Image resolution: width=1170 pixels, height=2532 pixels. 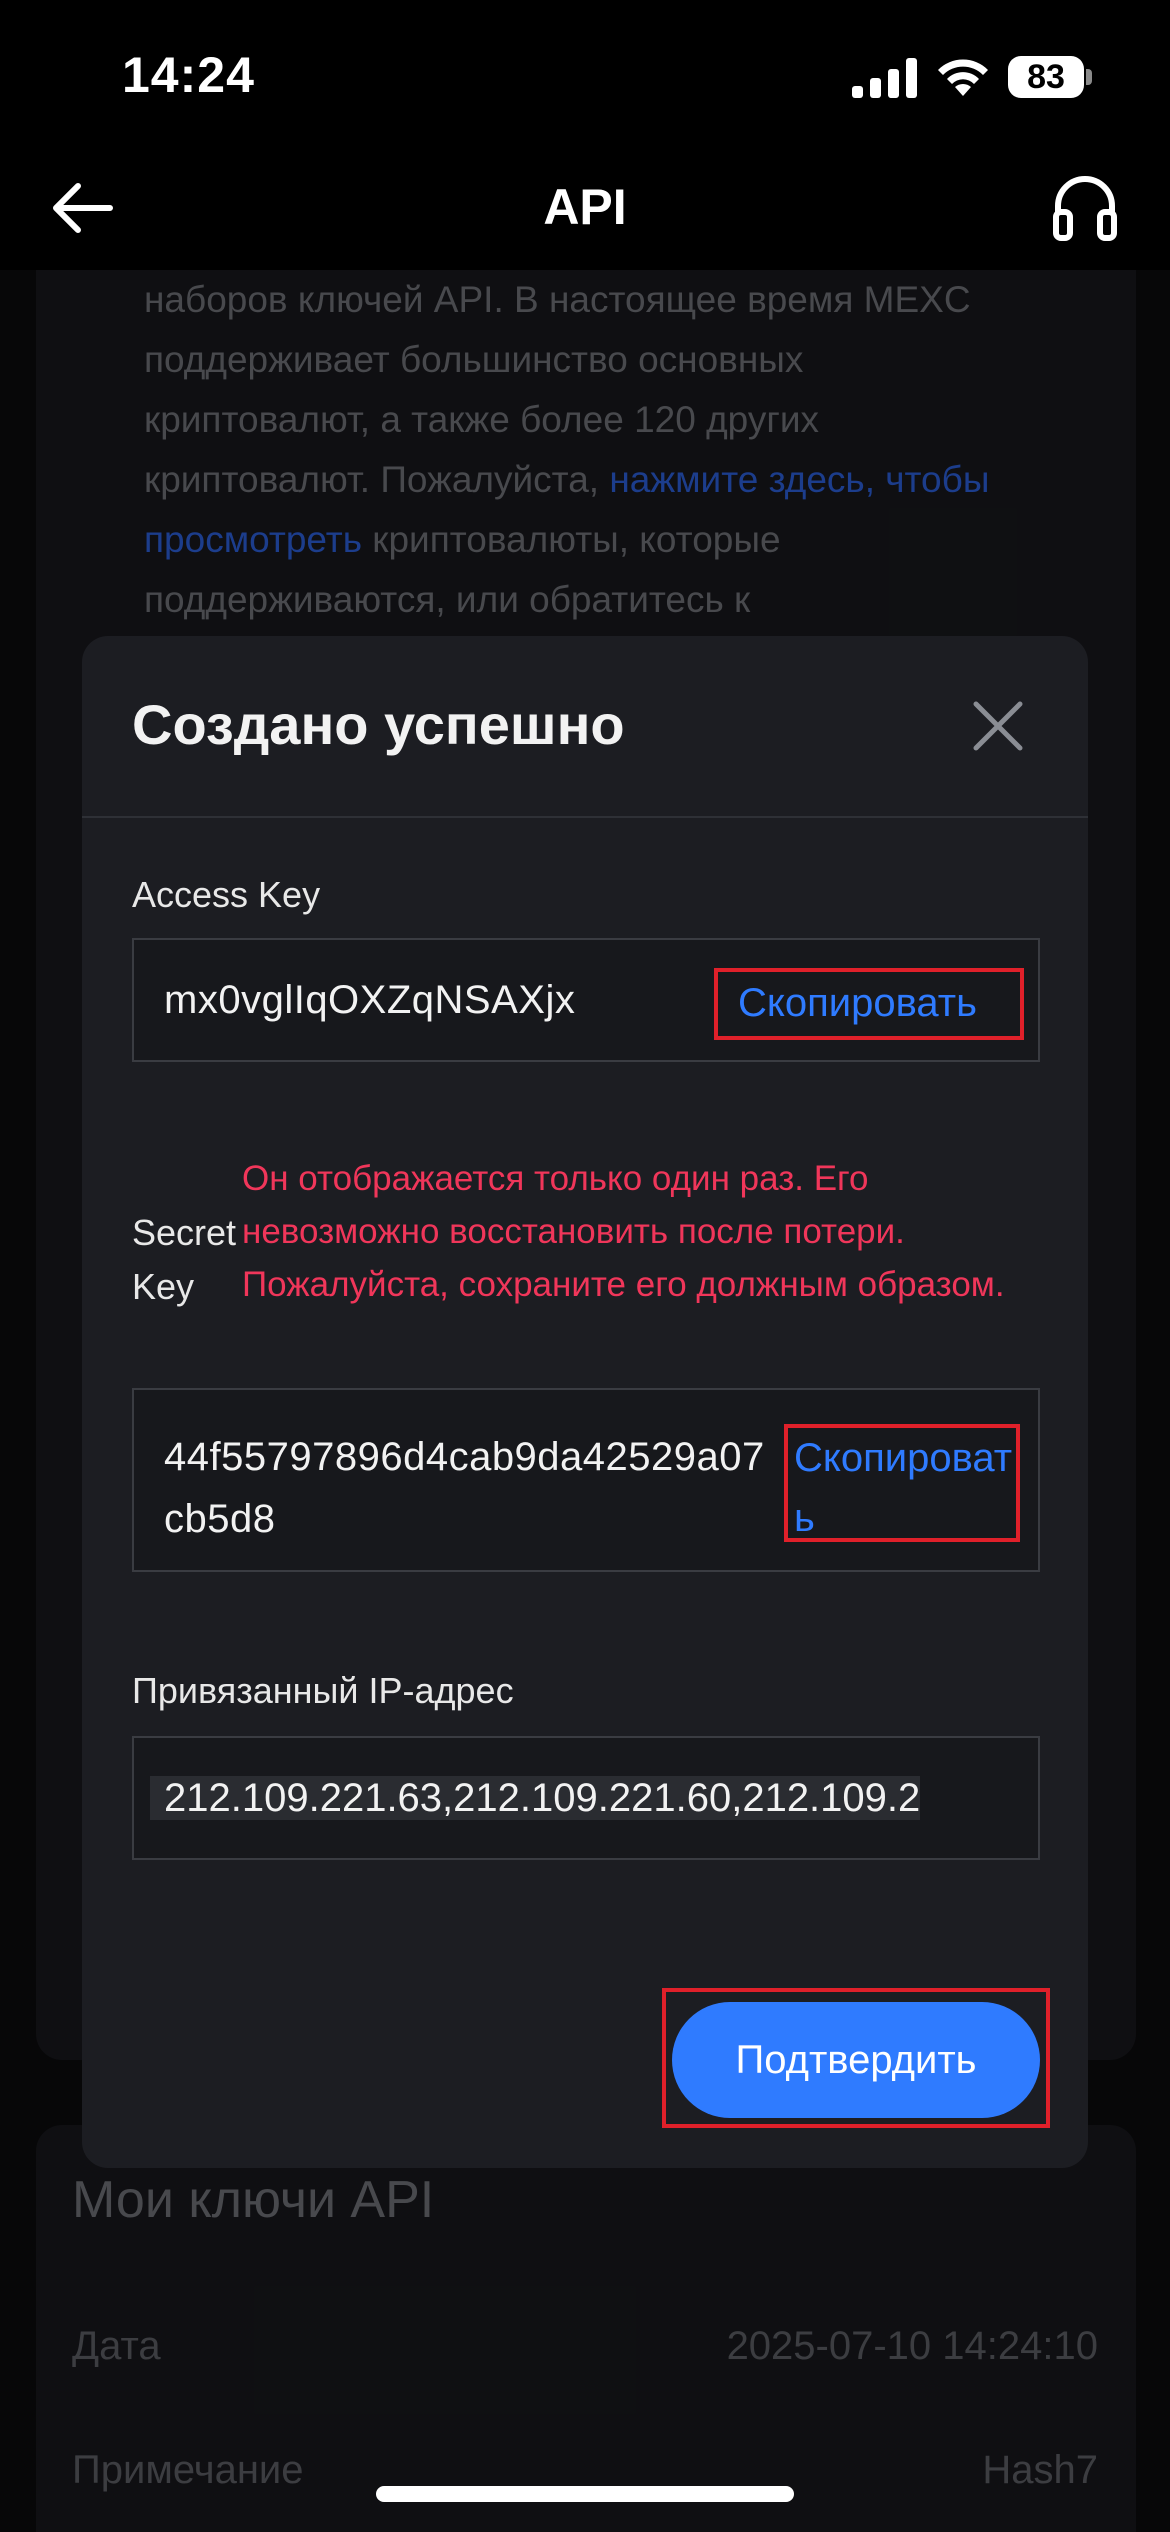 I want to click on wifi-icon, so click(x=963, y=77).